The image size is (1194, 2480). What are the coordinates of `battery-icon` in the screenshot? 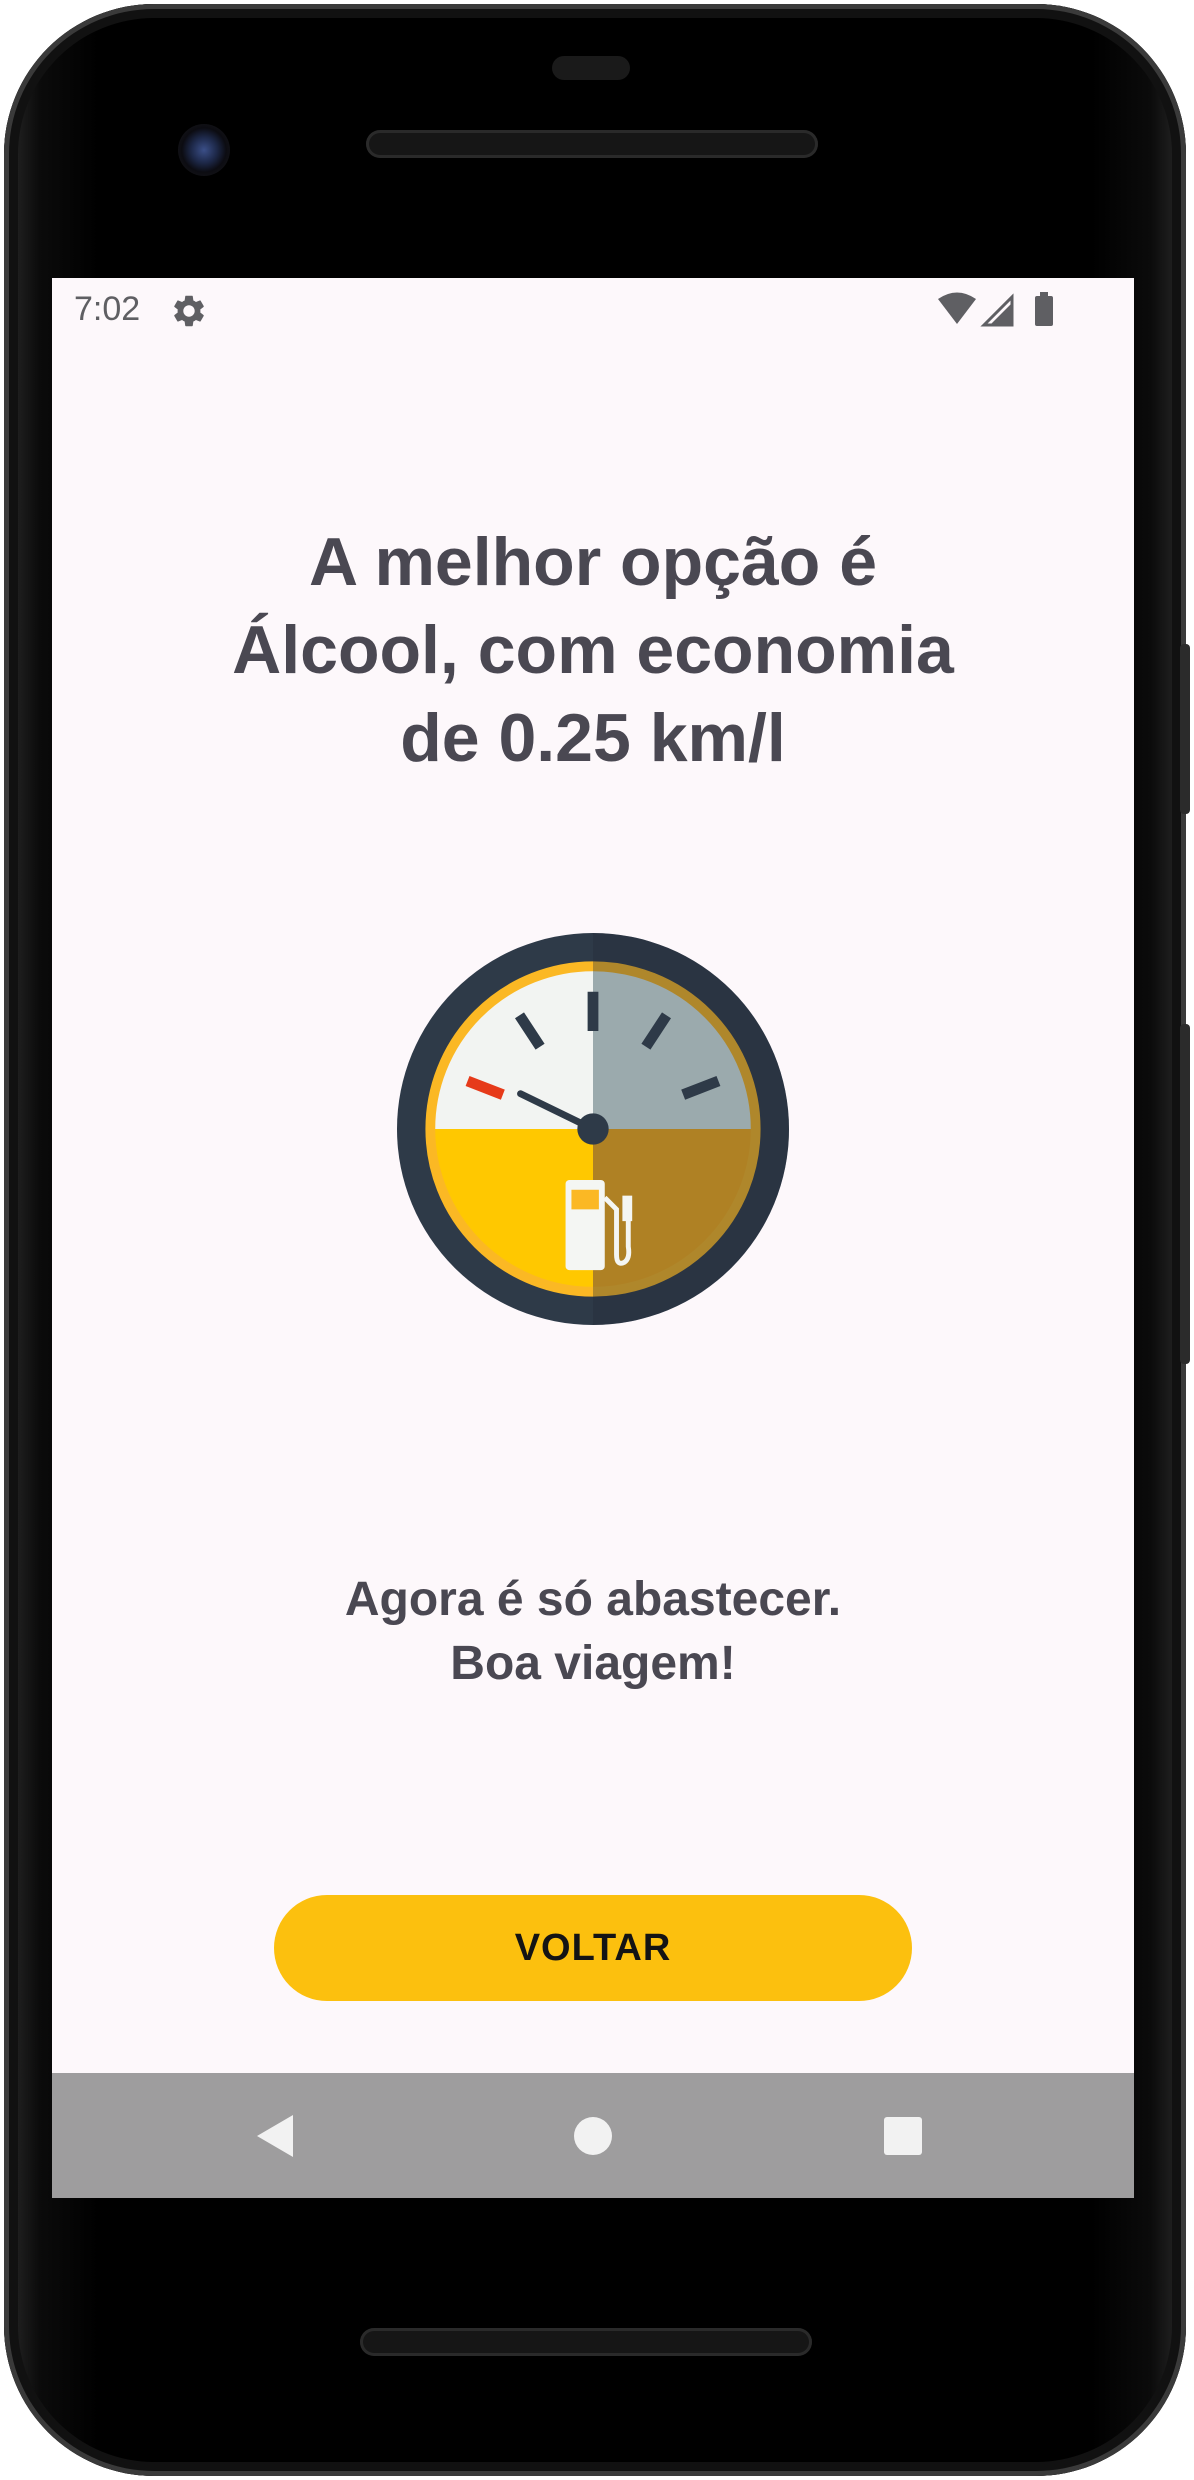 It's located at (1044, 309).